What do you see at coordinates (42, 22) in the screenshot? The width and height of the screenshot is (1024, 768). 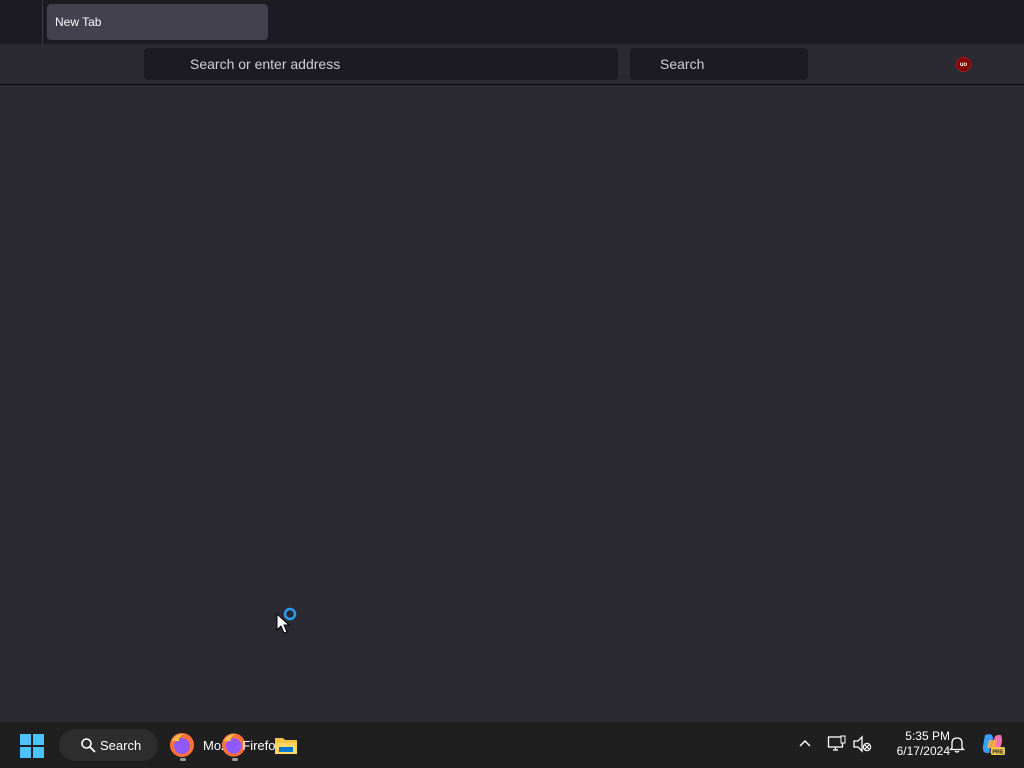 I see `tab-divider` at bounding box center [42, 22].